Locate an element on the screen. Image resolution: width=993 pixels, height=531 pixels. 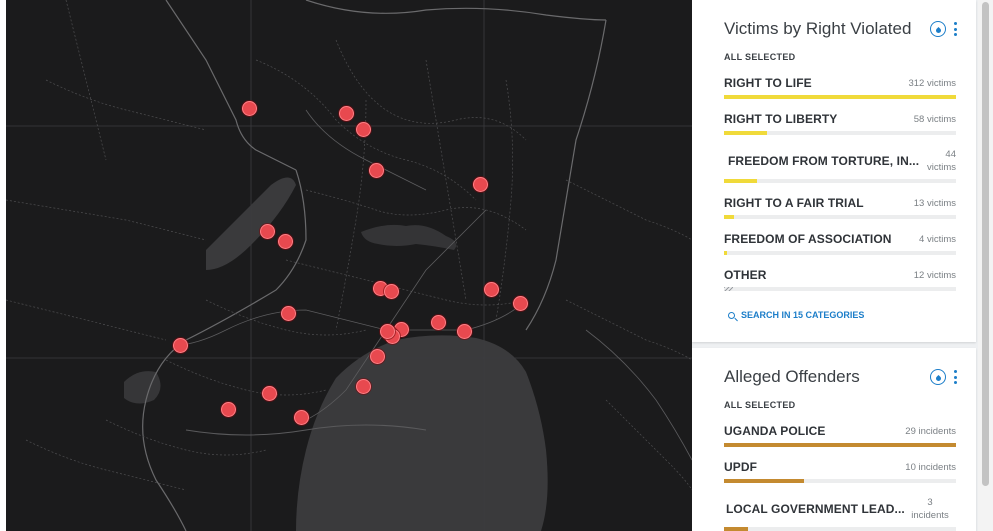
offenders-card-title: Alleged Offenders is located at coordinates (792, 376).